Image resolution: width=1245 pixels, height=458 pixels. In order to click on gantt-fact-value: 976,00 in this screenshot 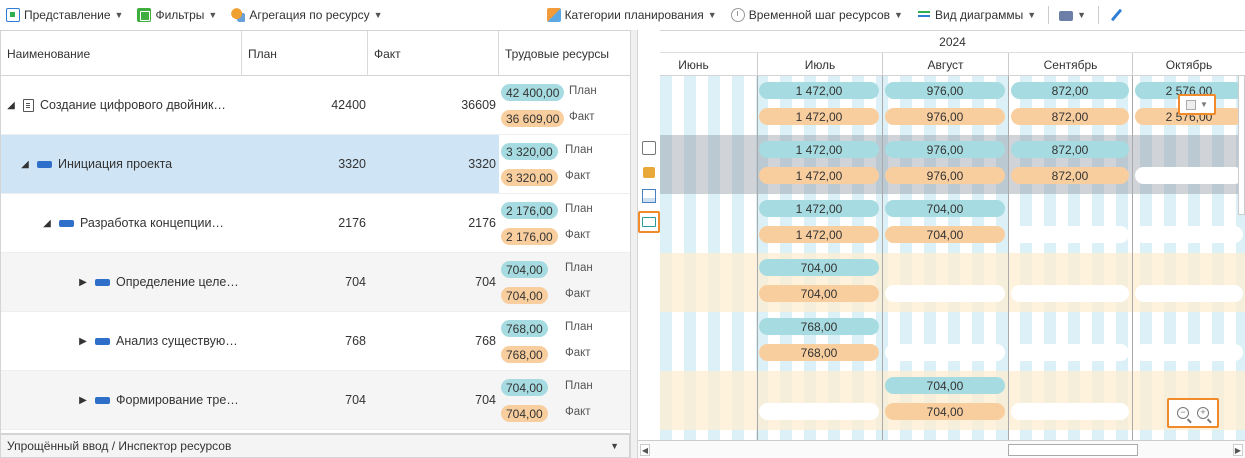, I will do `click(945, 116)`.